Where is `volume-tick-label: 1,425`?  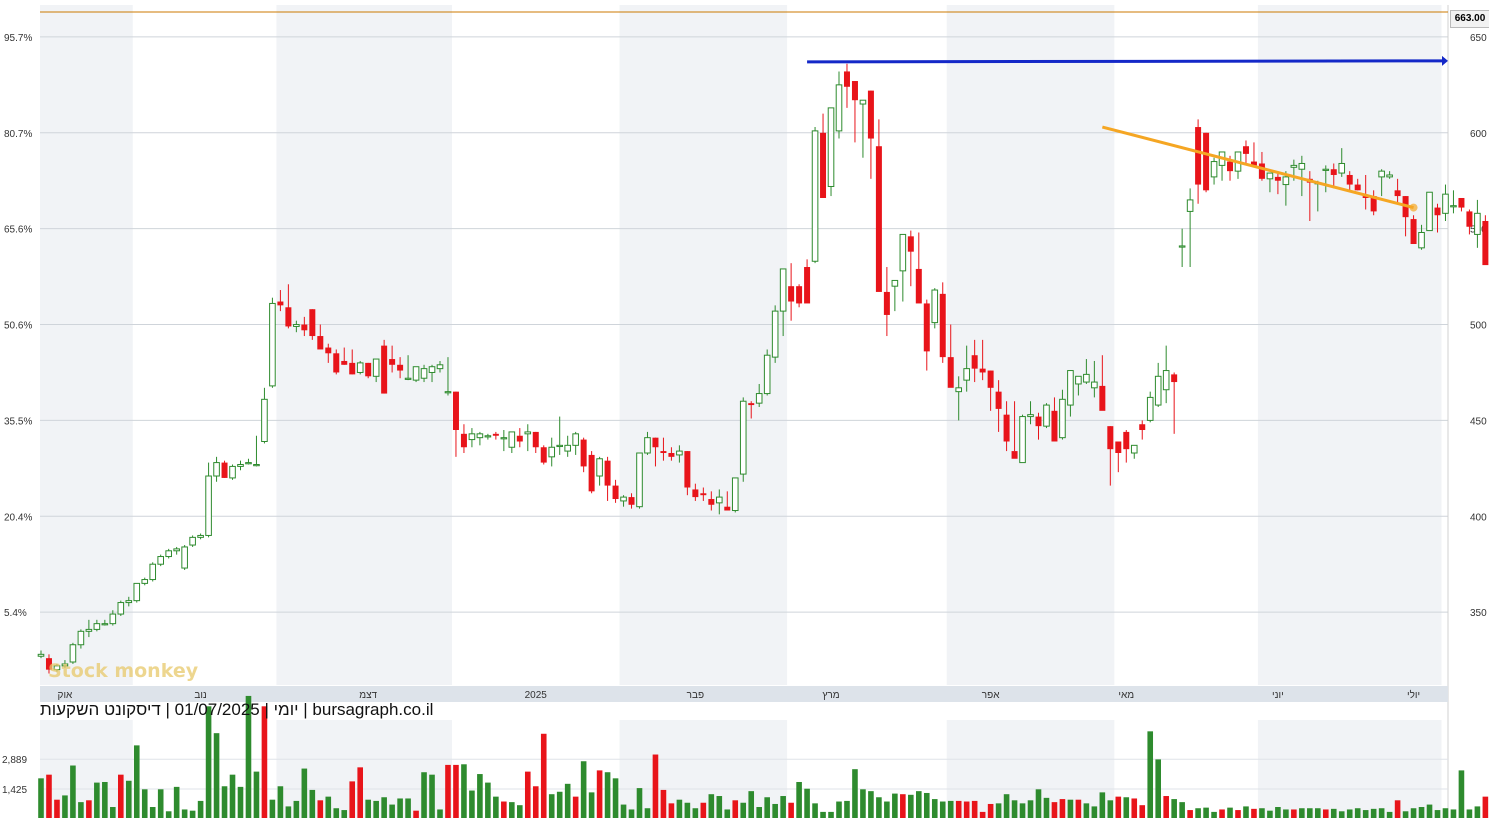 volume-tick-label: 1,425 is located at coordinates (14, 790).